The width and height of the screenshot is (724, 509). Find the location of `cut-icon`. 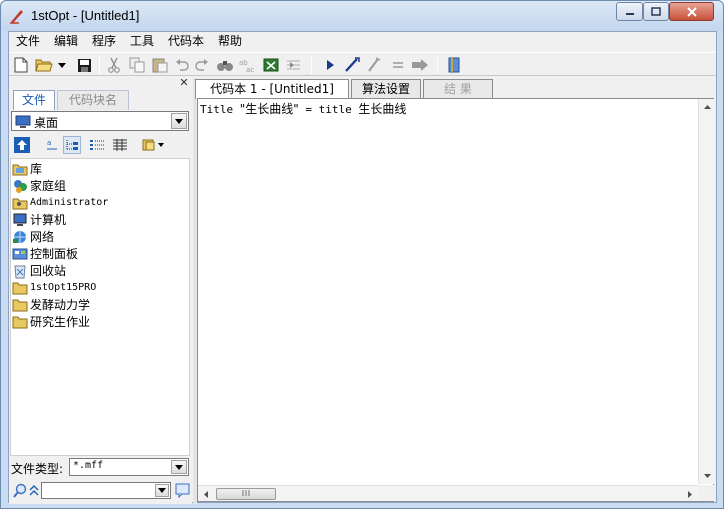

cut-icon is located at coordinates (114, 65).